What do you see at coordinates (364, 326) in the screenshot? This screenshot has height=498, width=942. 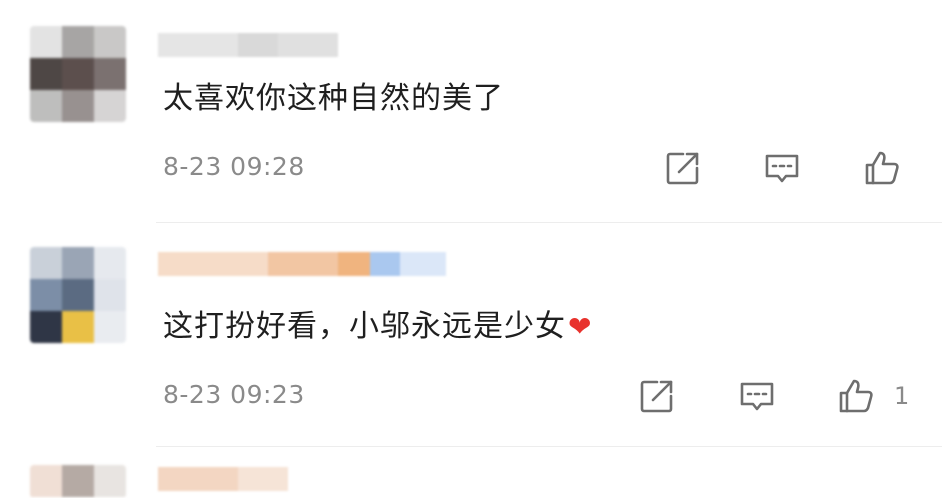 I see `comment-text-content: 这打扮好看，小邬永远是少女` at bounding box center [364, 326].